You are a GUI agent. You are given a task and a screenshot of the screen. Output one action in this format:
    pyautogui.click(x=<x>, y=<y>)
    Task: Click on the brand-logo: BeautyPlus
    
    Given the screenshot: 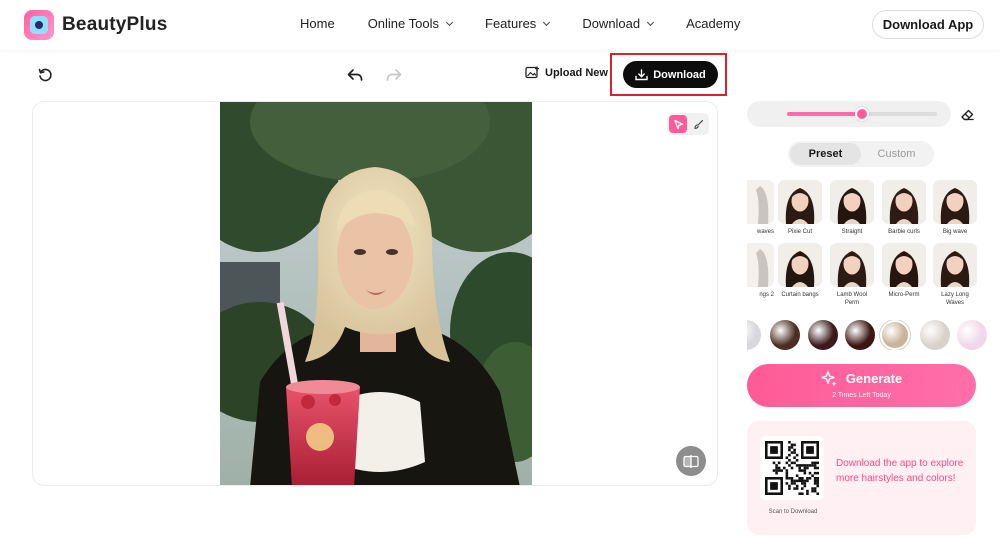 What is the action you would take?
    pyautogui.click(x=95, y=25)
    